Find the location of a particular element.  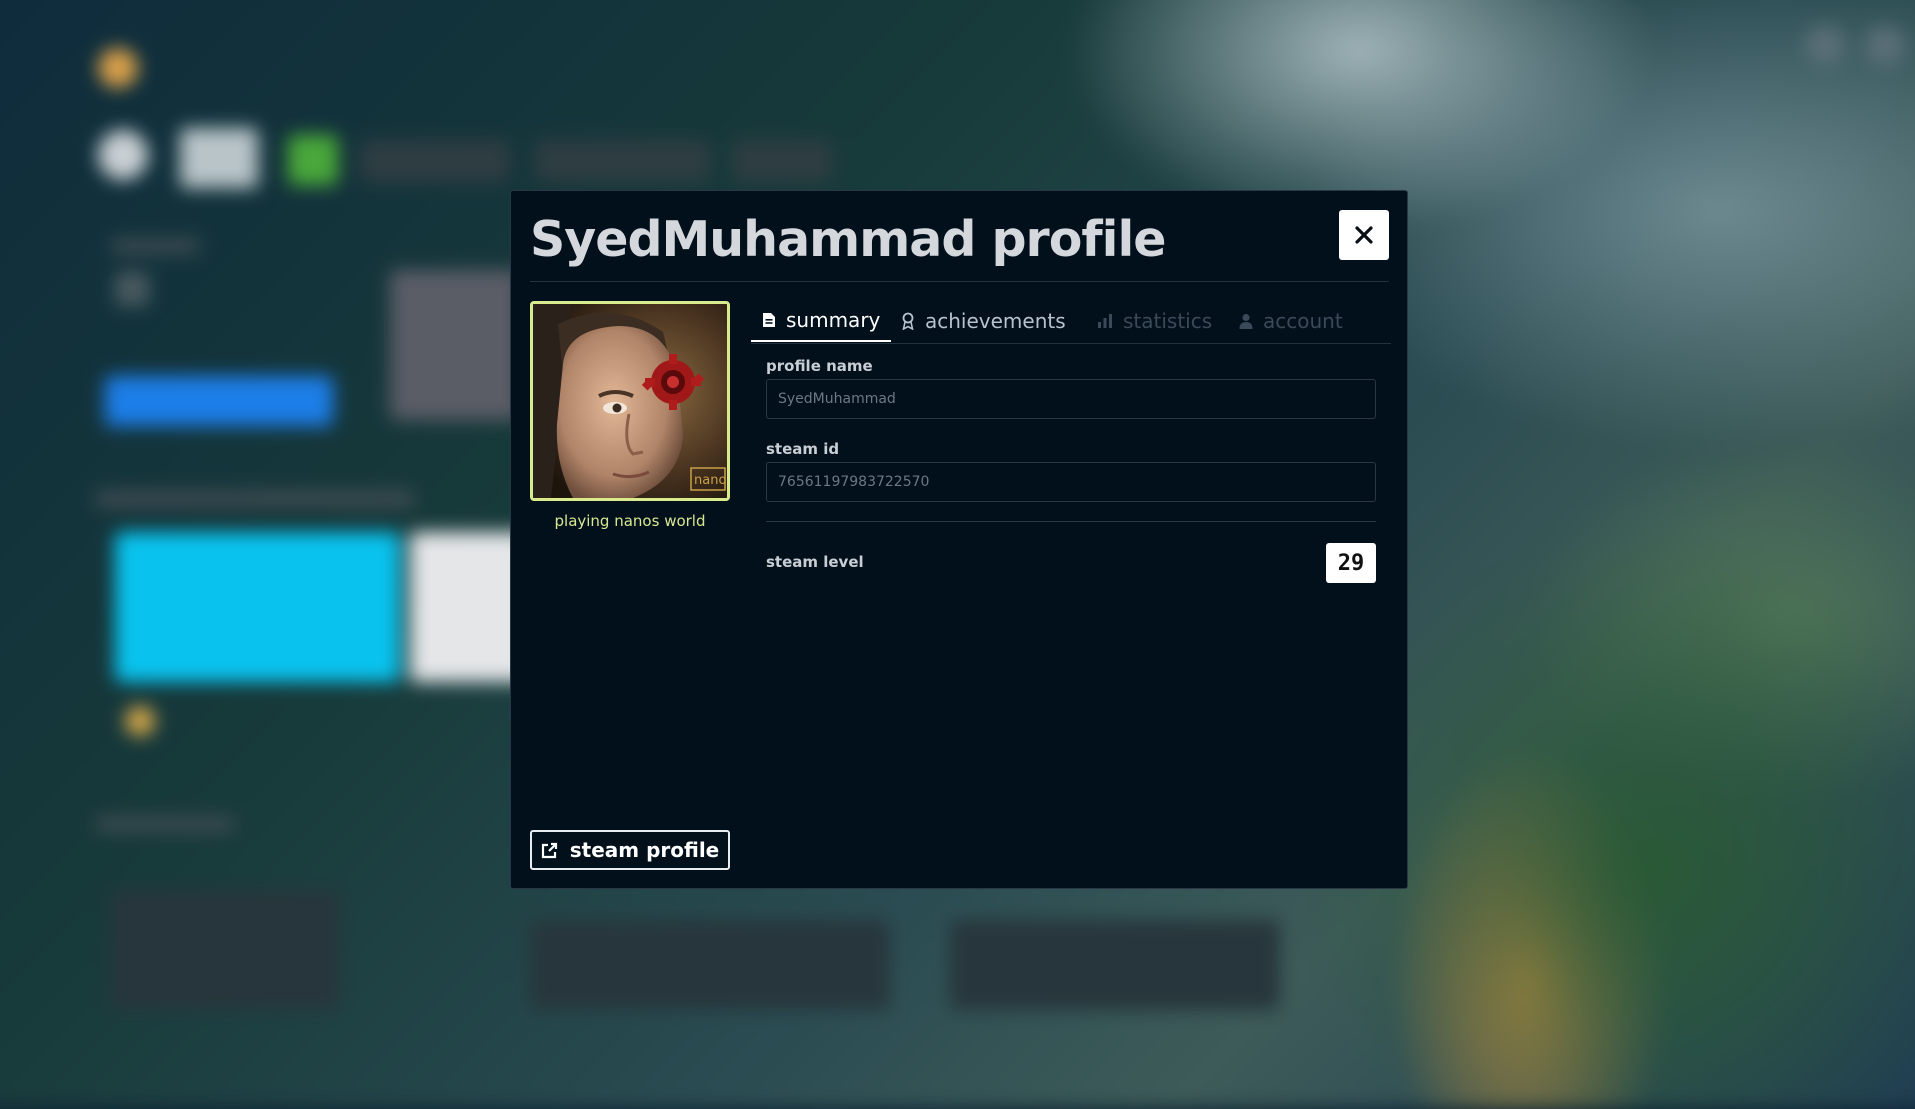

steam-profile-button-label: steam profile is located at coordinates (644, 850).